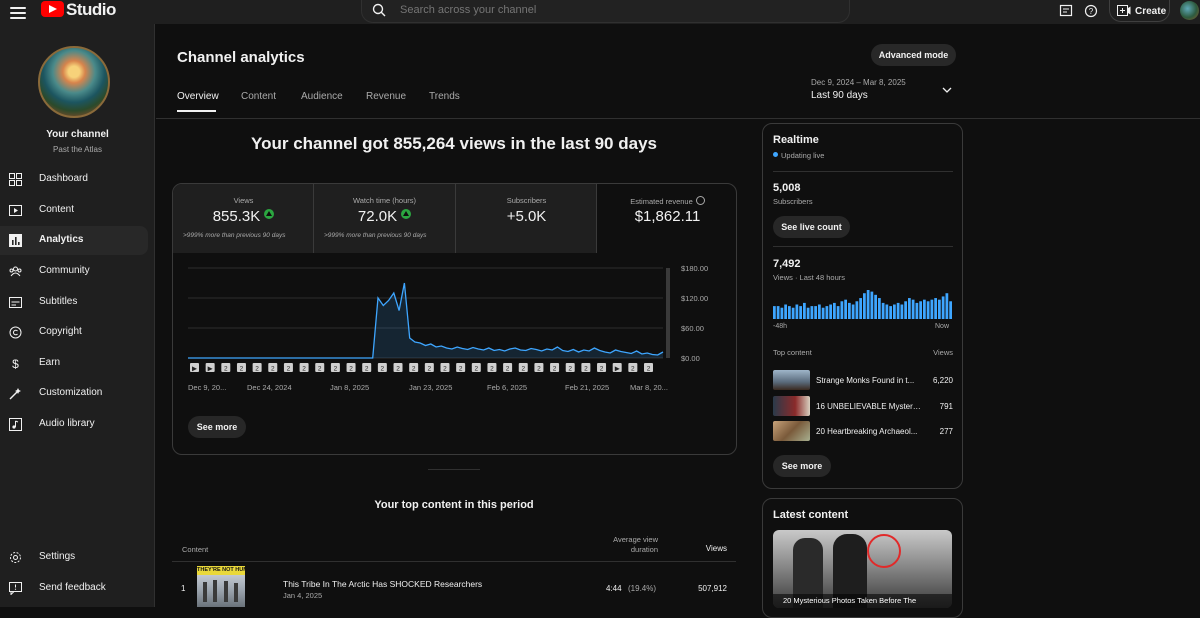 This screenshot has width=1200, height=618. What do you see at coordinates (787, 264) in the screenshot?
I see `realtime-views-value: 7,492` at bounding box center [787, 264].